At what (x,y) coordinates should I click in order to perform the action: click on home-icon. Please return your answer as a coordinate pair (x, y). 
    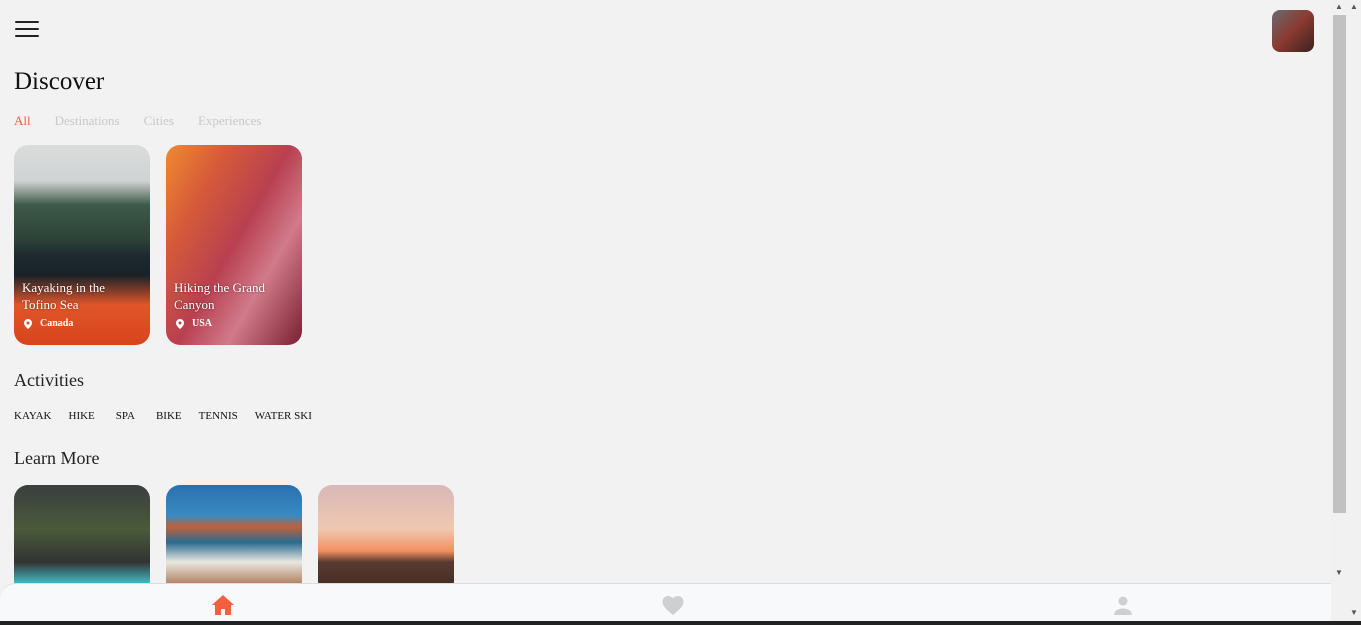
    Looking at the image, I should click on (223, 605).